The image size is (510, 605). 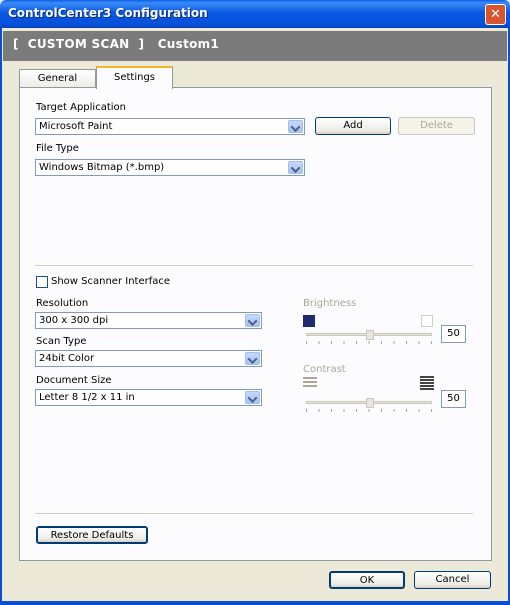 What do you see at coordinates (452, 580) in the screenshot?
I see `cancel-button: Cancel` at bounding box center [452, 580].